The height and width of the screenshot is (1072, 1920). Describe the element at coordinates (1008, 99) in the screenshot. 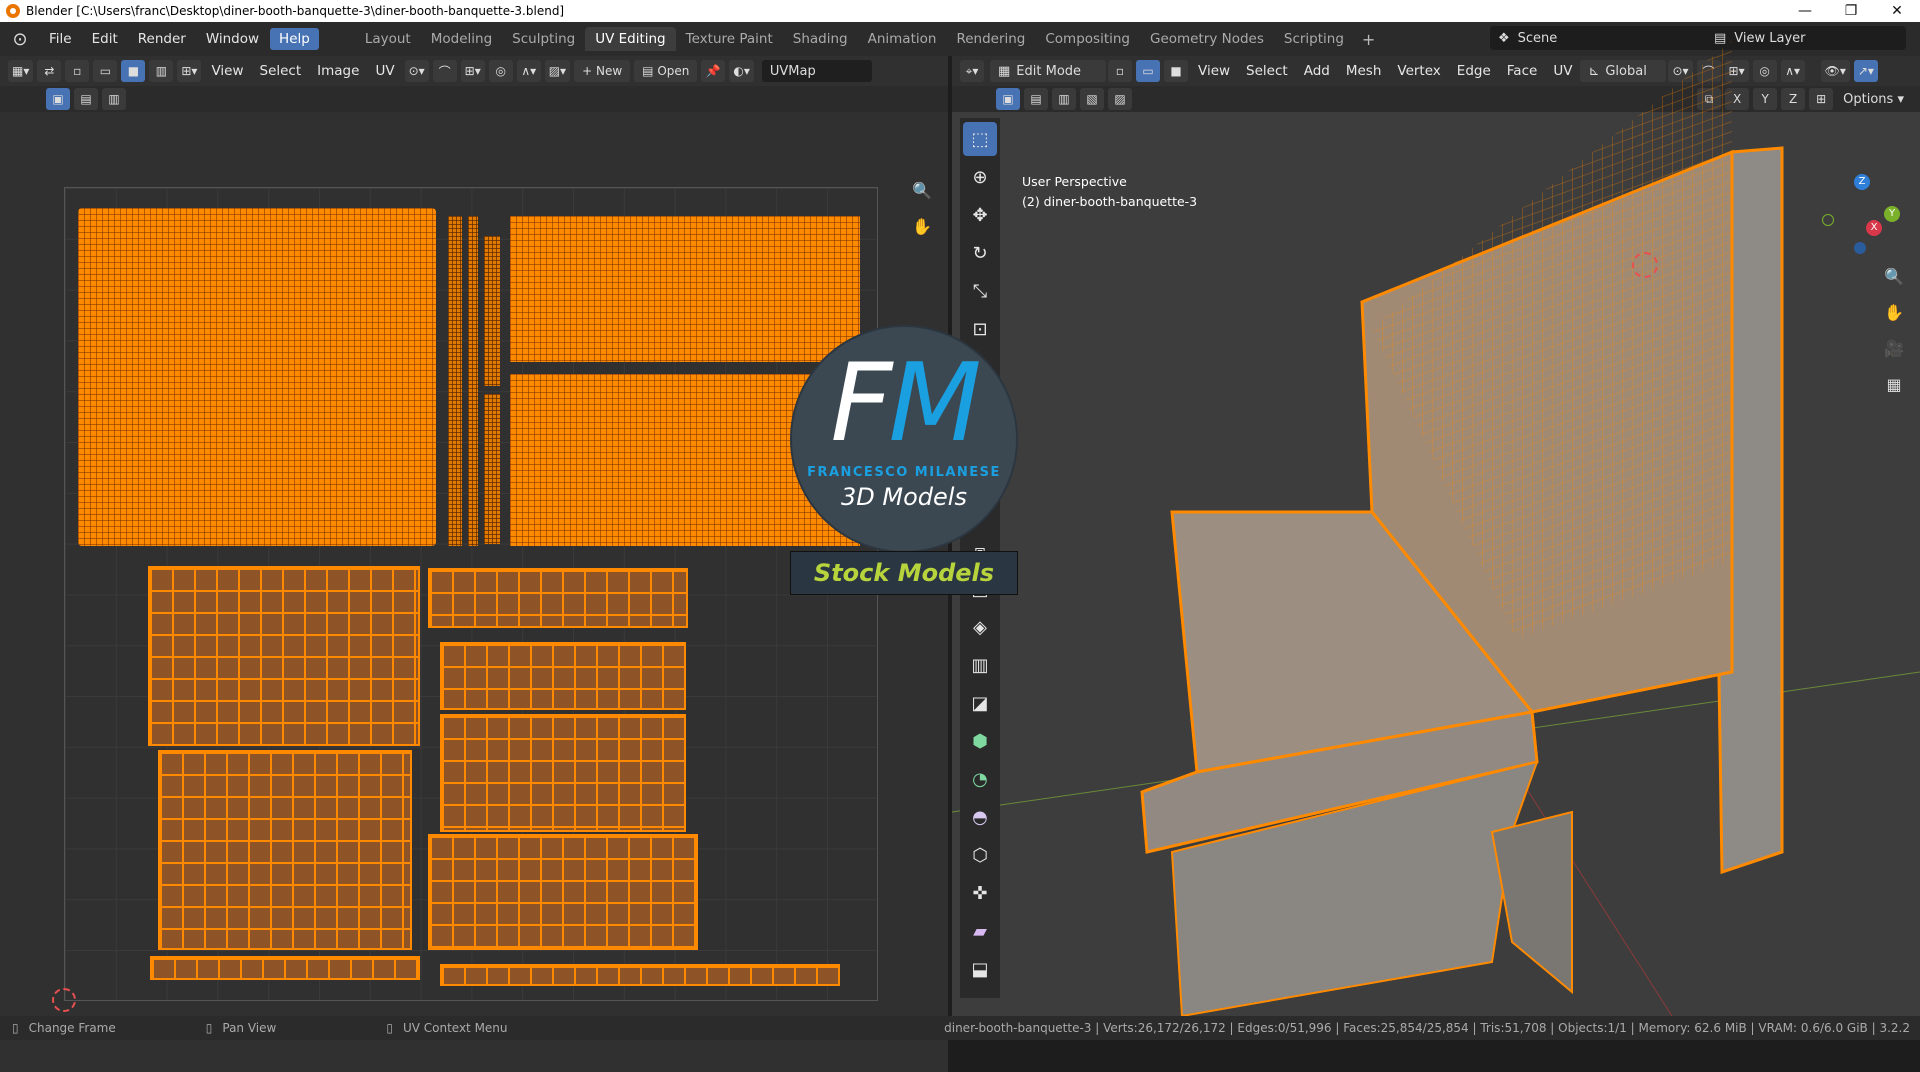

I see `vp-select-box-icon: ▣` at that location.